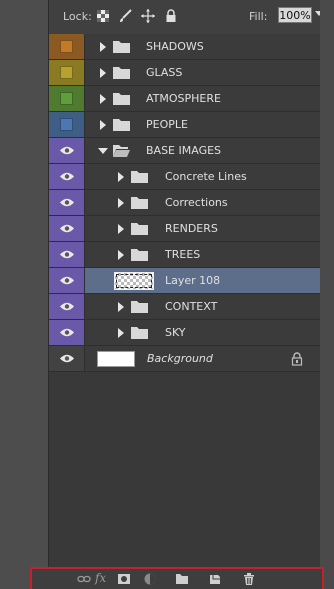 Image resolution: width=334 pixels, height=589 pixels. I want to click on layer-row-people: PEOPLE, so click(184, 125).